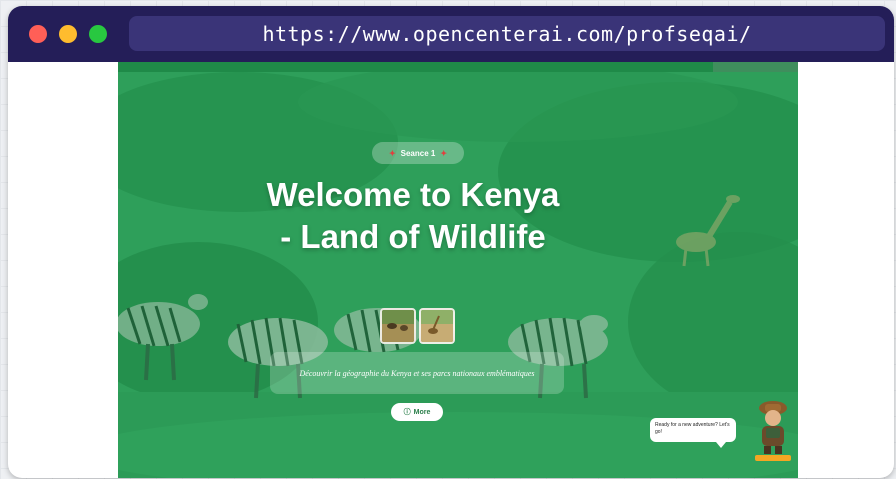 The image size is (896, 479). Describe the element at coordinates (98, 34) in the screenshot. I see `maximize-window-button` at that location.